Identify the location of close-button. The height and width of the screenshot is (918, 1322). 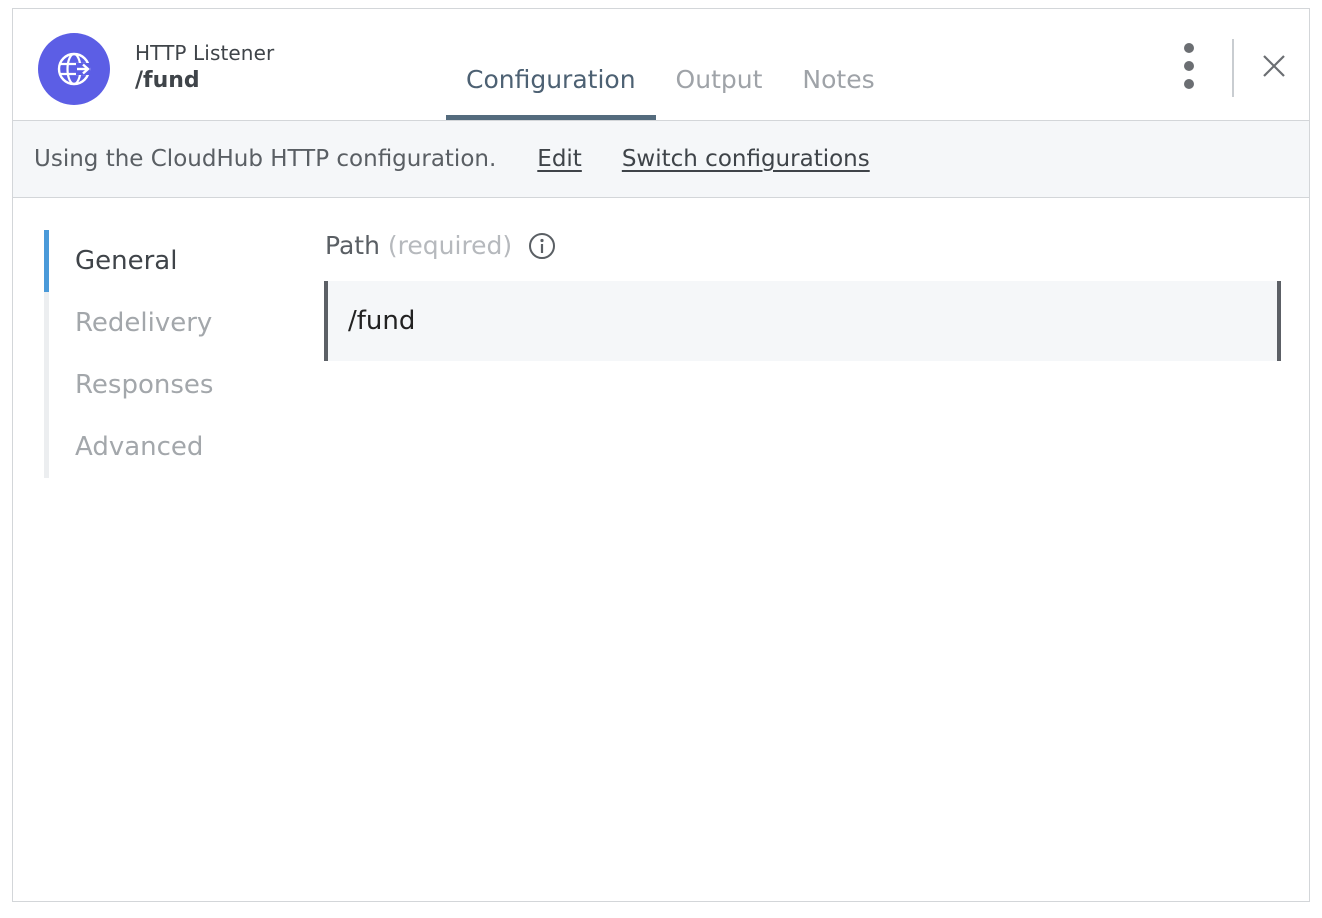
(1274, 66).